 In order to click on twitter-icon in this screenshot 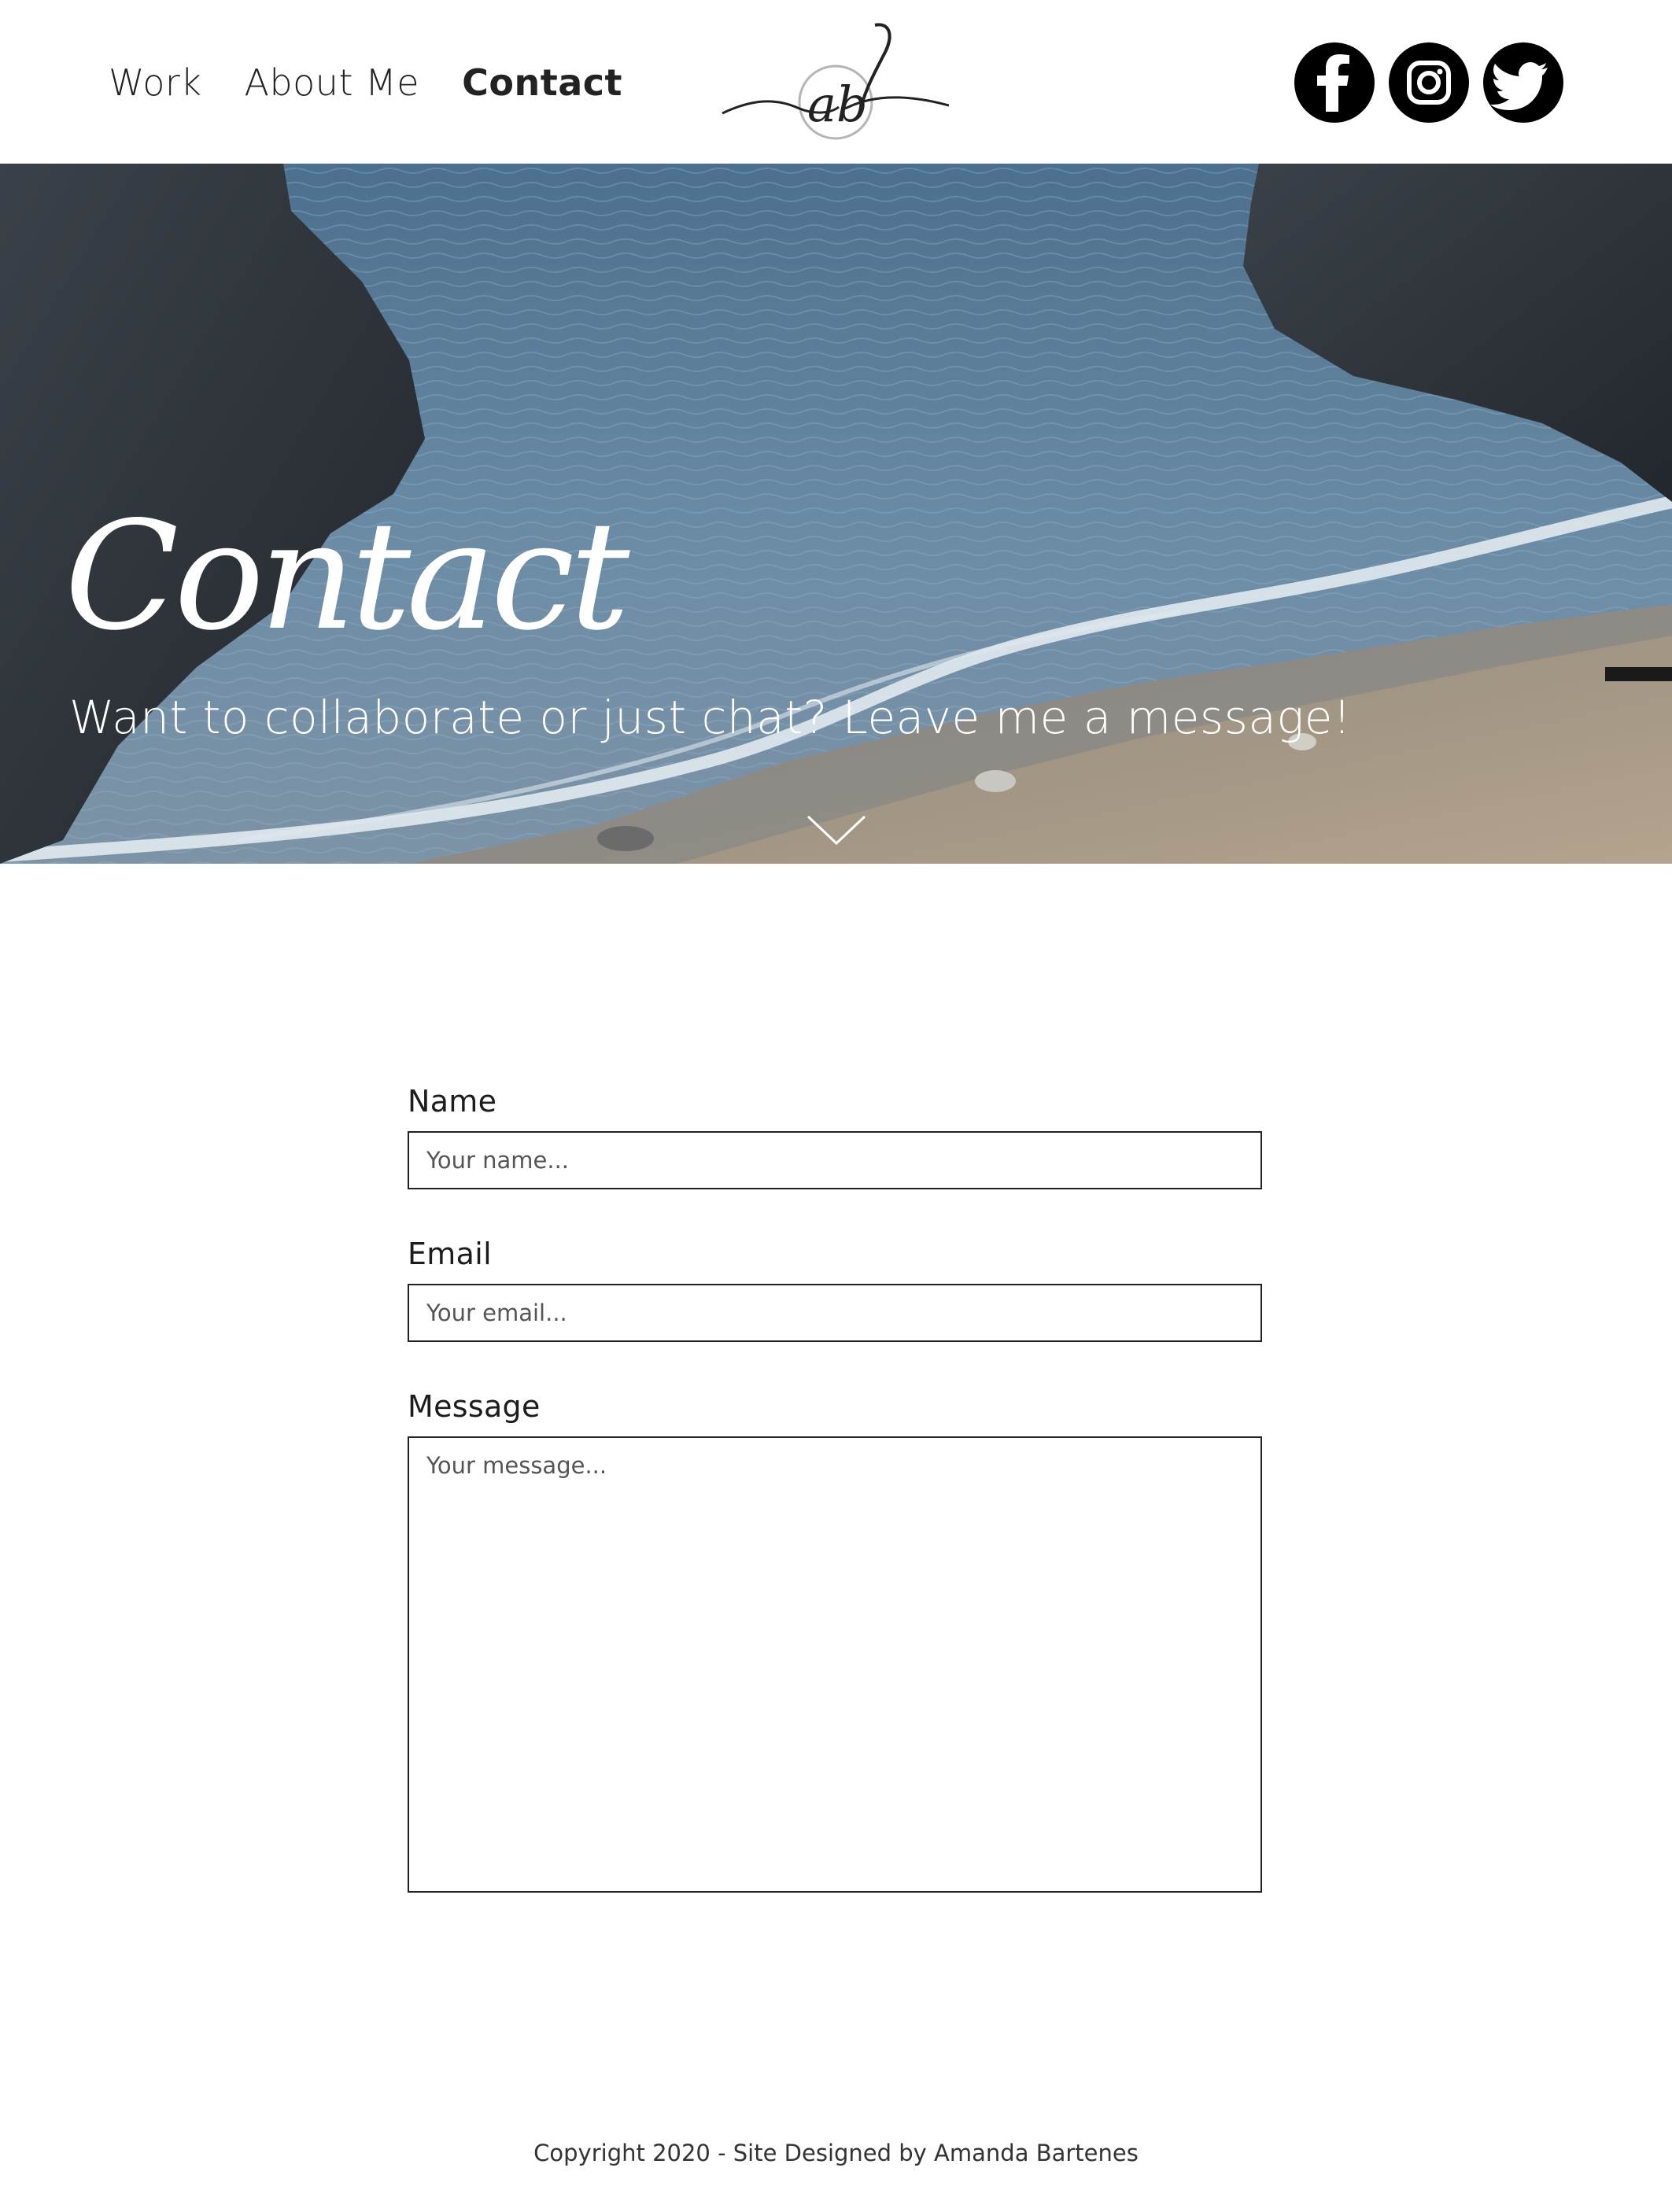, I will do `click(1523, 82)`.